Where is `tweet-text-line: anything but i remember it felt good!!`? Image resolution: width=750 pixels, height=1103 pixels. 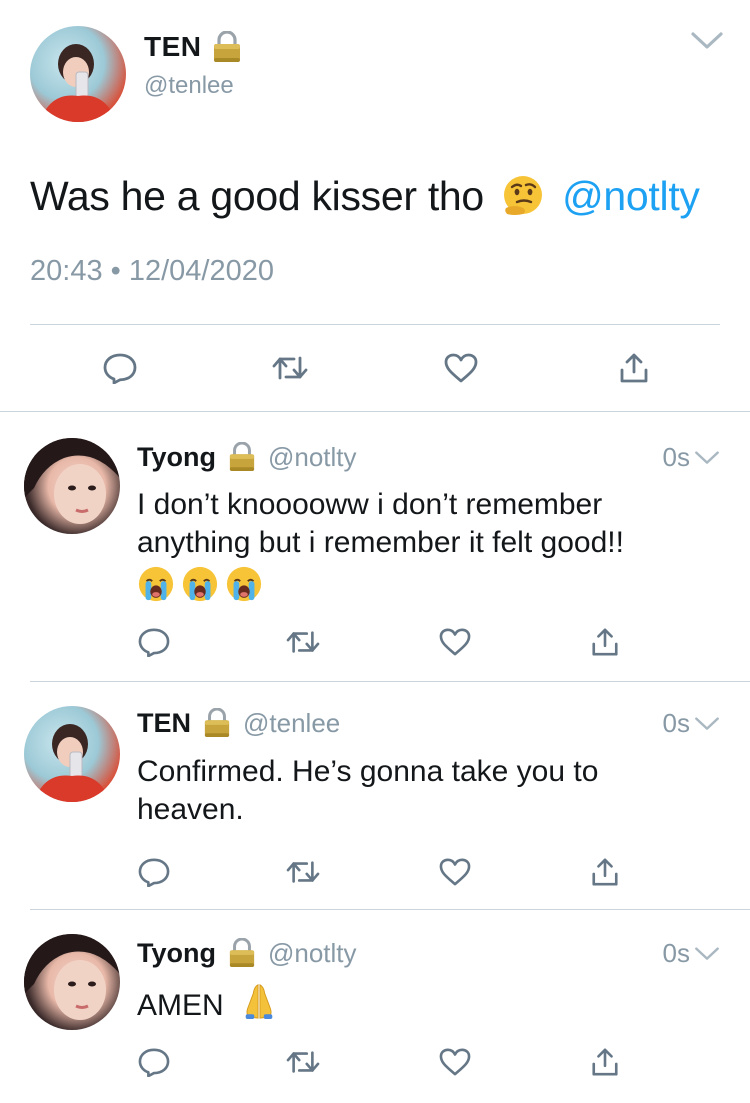 tweet-text-line: anything but i remember it felt good!! is located at coordinates (380, 542).